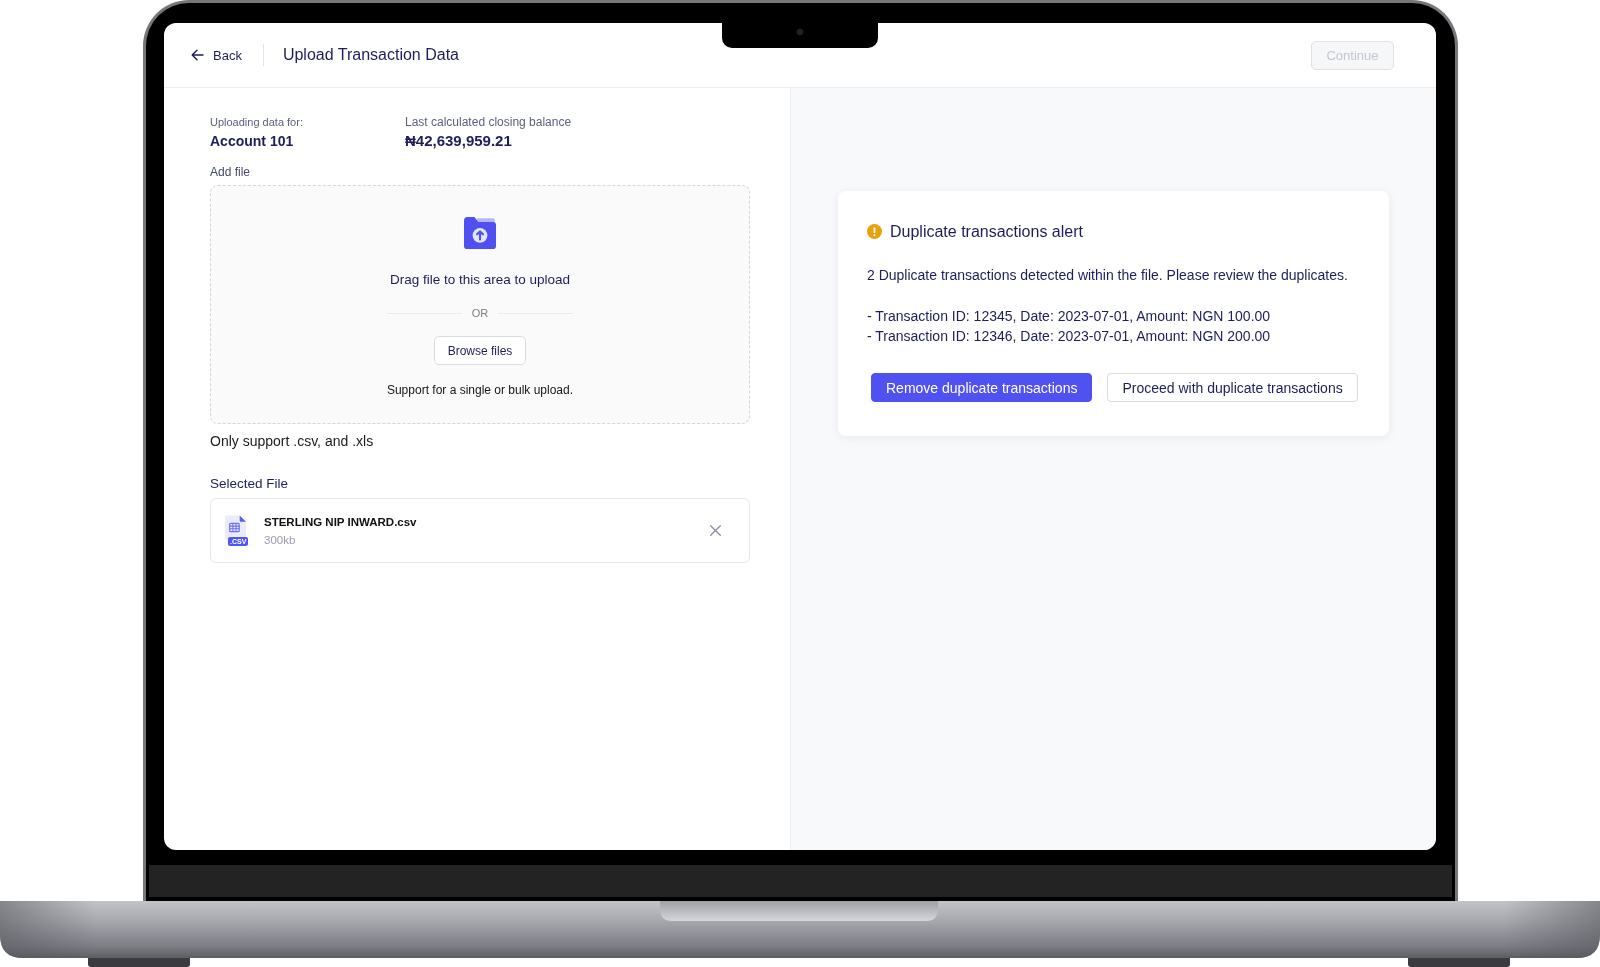 Image resolution: width=1600 pixels, height=967 pixels. Describe the element at coordinates (480, 313) in the screenshot. I see `or-separator: OR` at that location.